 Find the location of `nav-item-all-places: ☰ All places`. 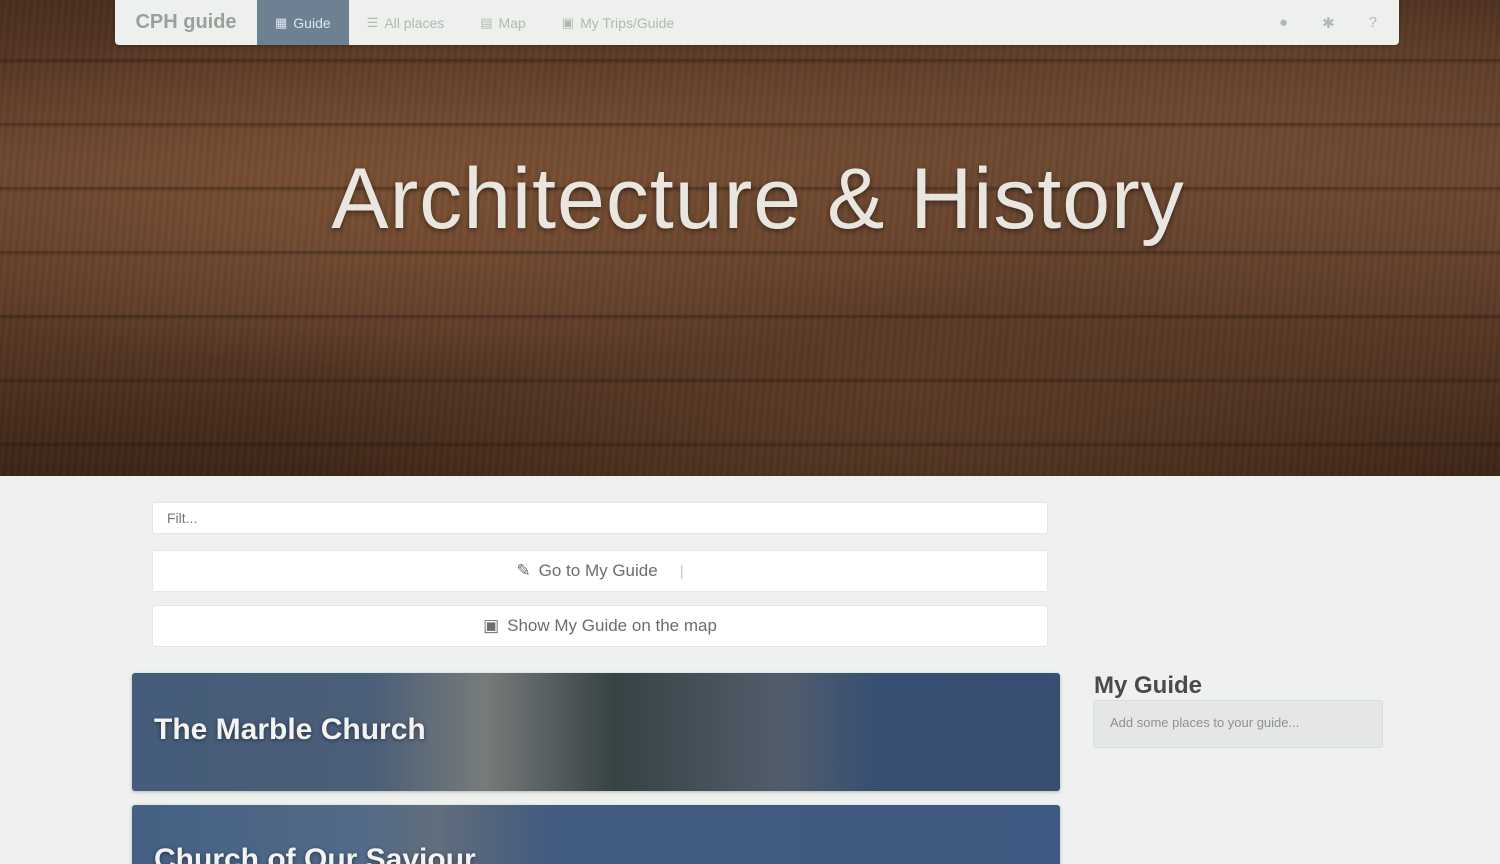

nav-item-all-places: ☰ All places is located at coordinates (406, 22).